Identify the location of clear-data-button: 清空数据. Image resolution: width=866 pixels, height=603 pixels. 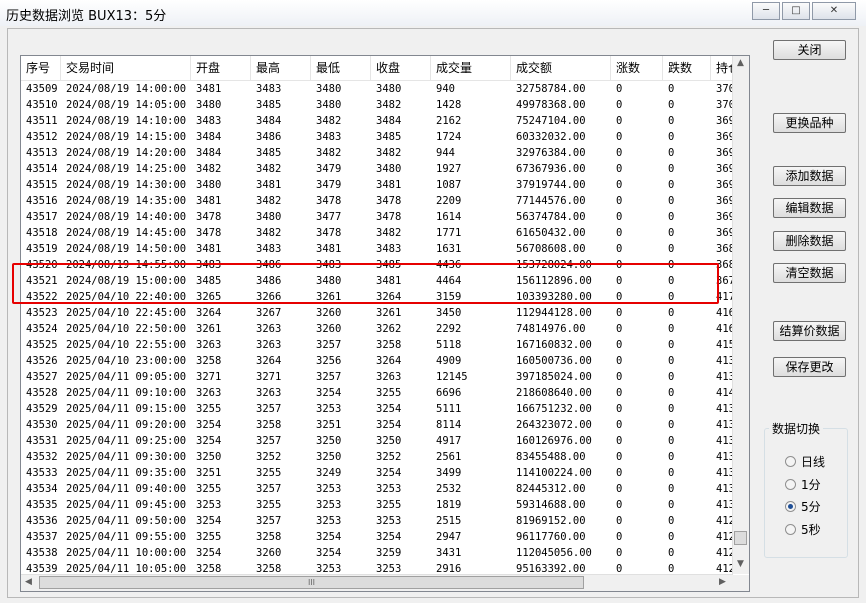
(809, 273).